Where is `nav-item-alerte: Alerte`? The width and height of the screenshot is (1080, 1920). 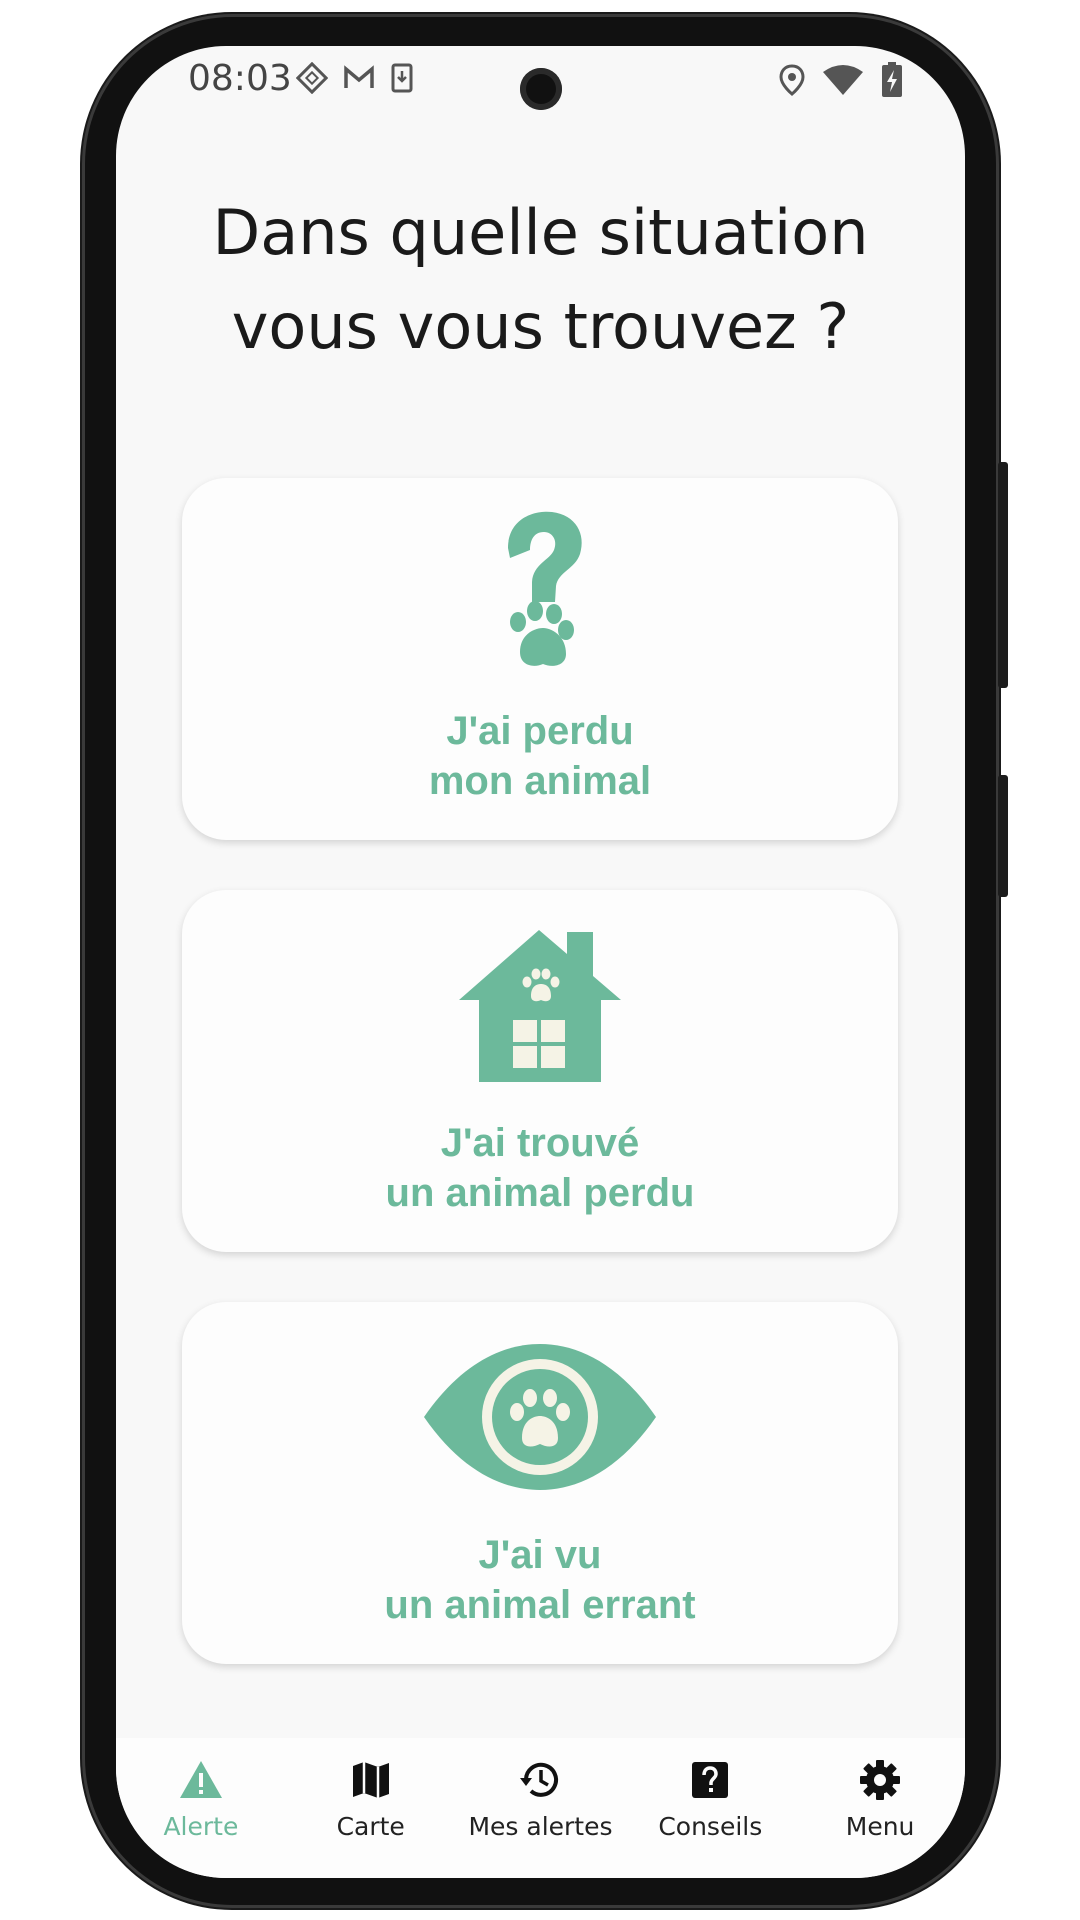 nav-item-alerte: Alerte is located at coordinates (201, 1808).